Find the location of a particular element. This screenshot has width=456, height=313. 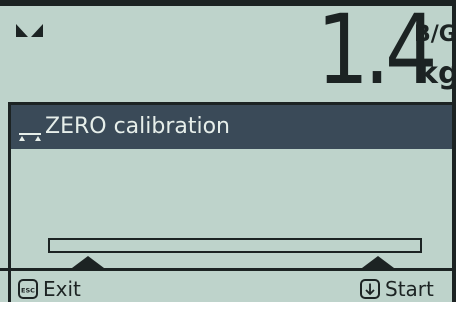

esc-key-icon: ESC is located at coordinates (28, 289).